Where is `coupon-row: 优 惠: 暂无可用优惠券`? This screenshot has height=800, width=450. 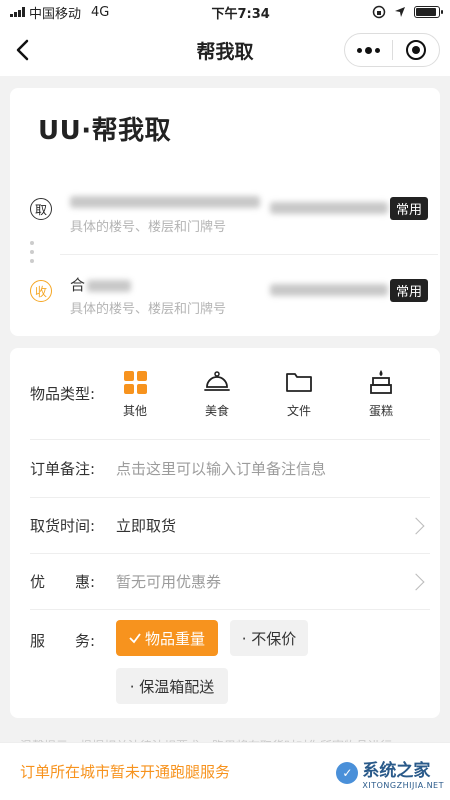 coupon-row: 优 惠: 暂无可用优惠券 is located at coordinates (230, 582).